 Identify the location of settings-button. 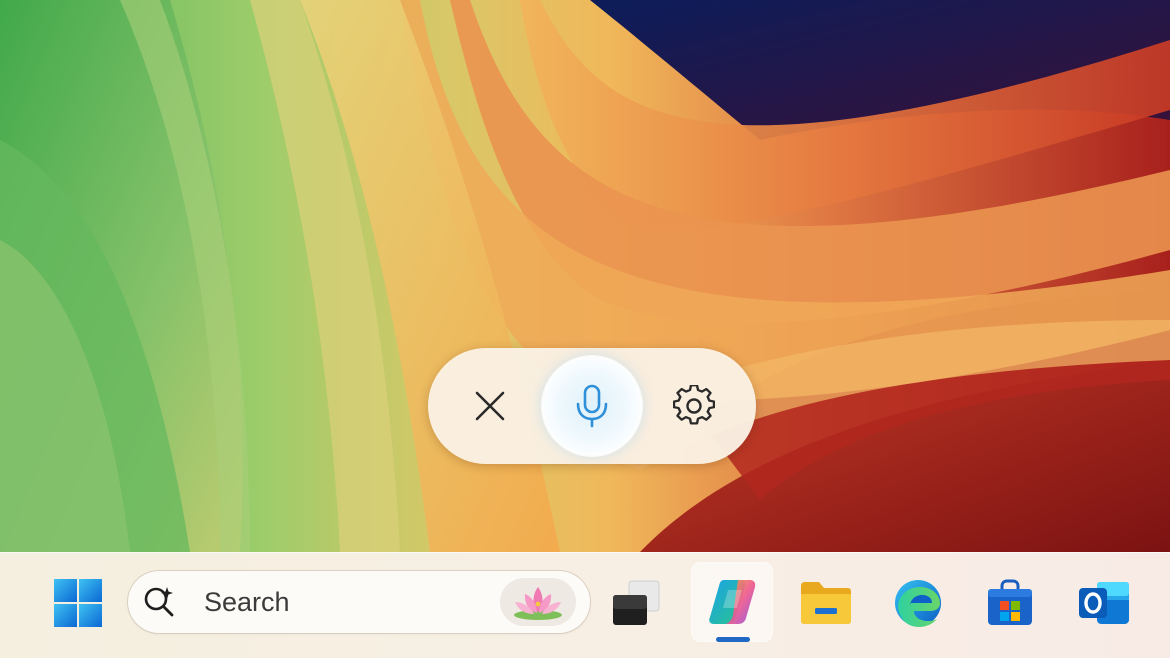
(694, 406).